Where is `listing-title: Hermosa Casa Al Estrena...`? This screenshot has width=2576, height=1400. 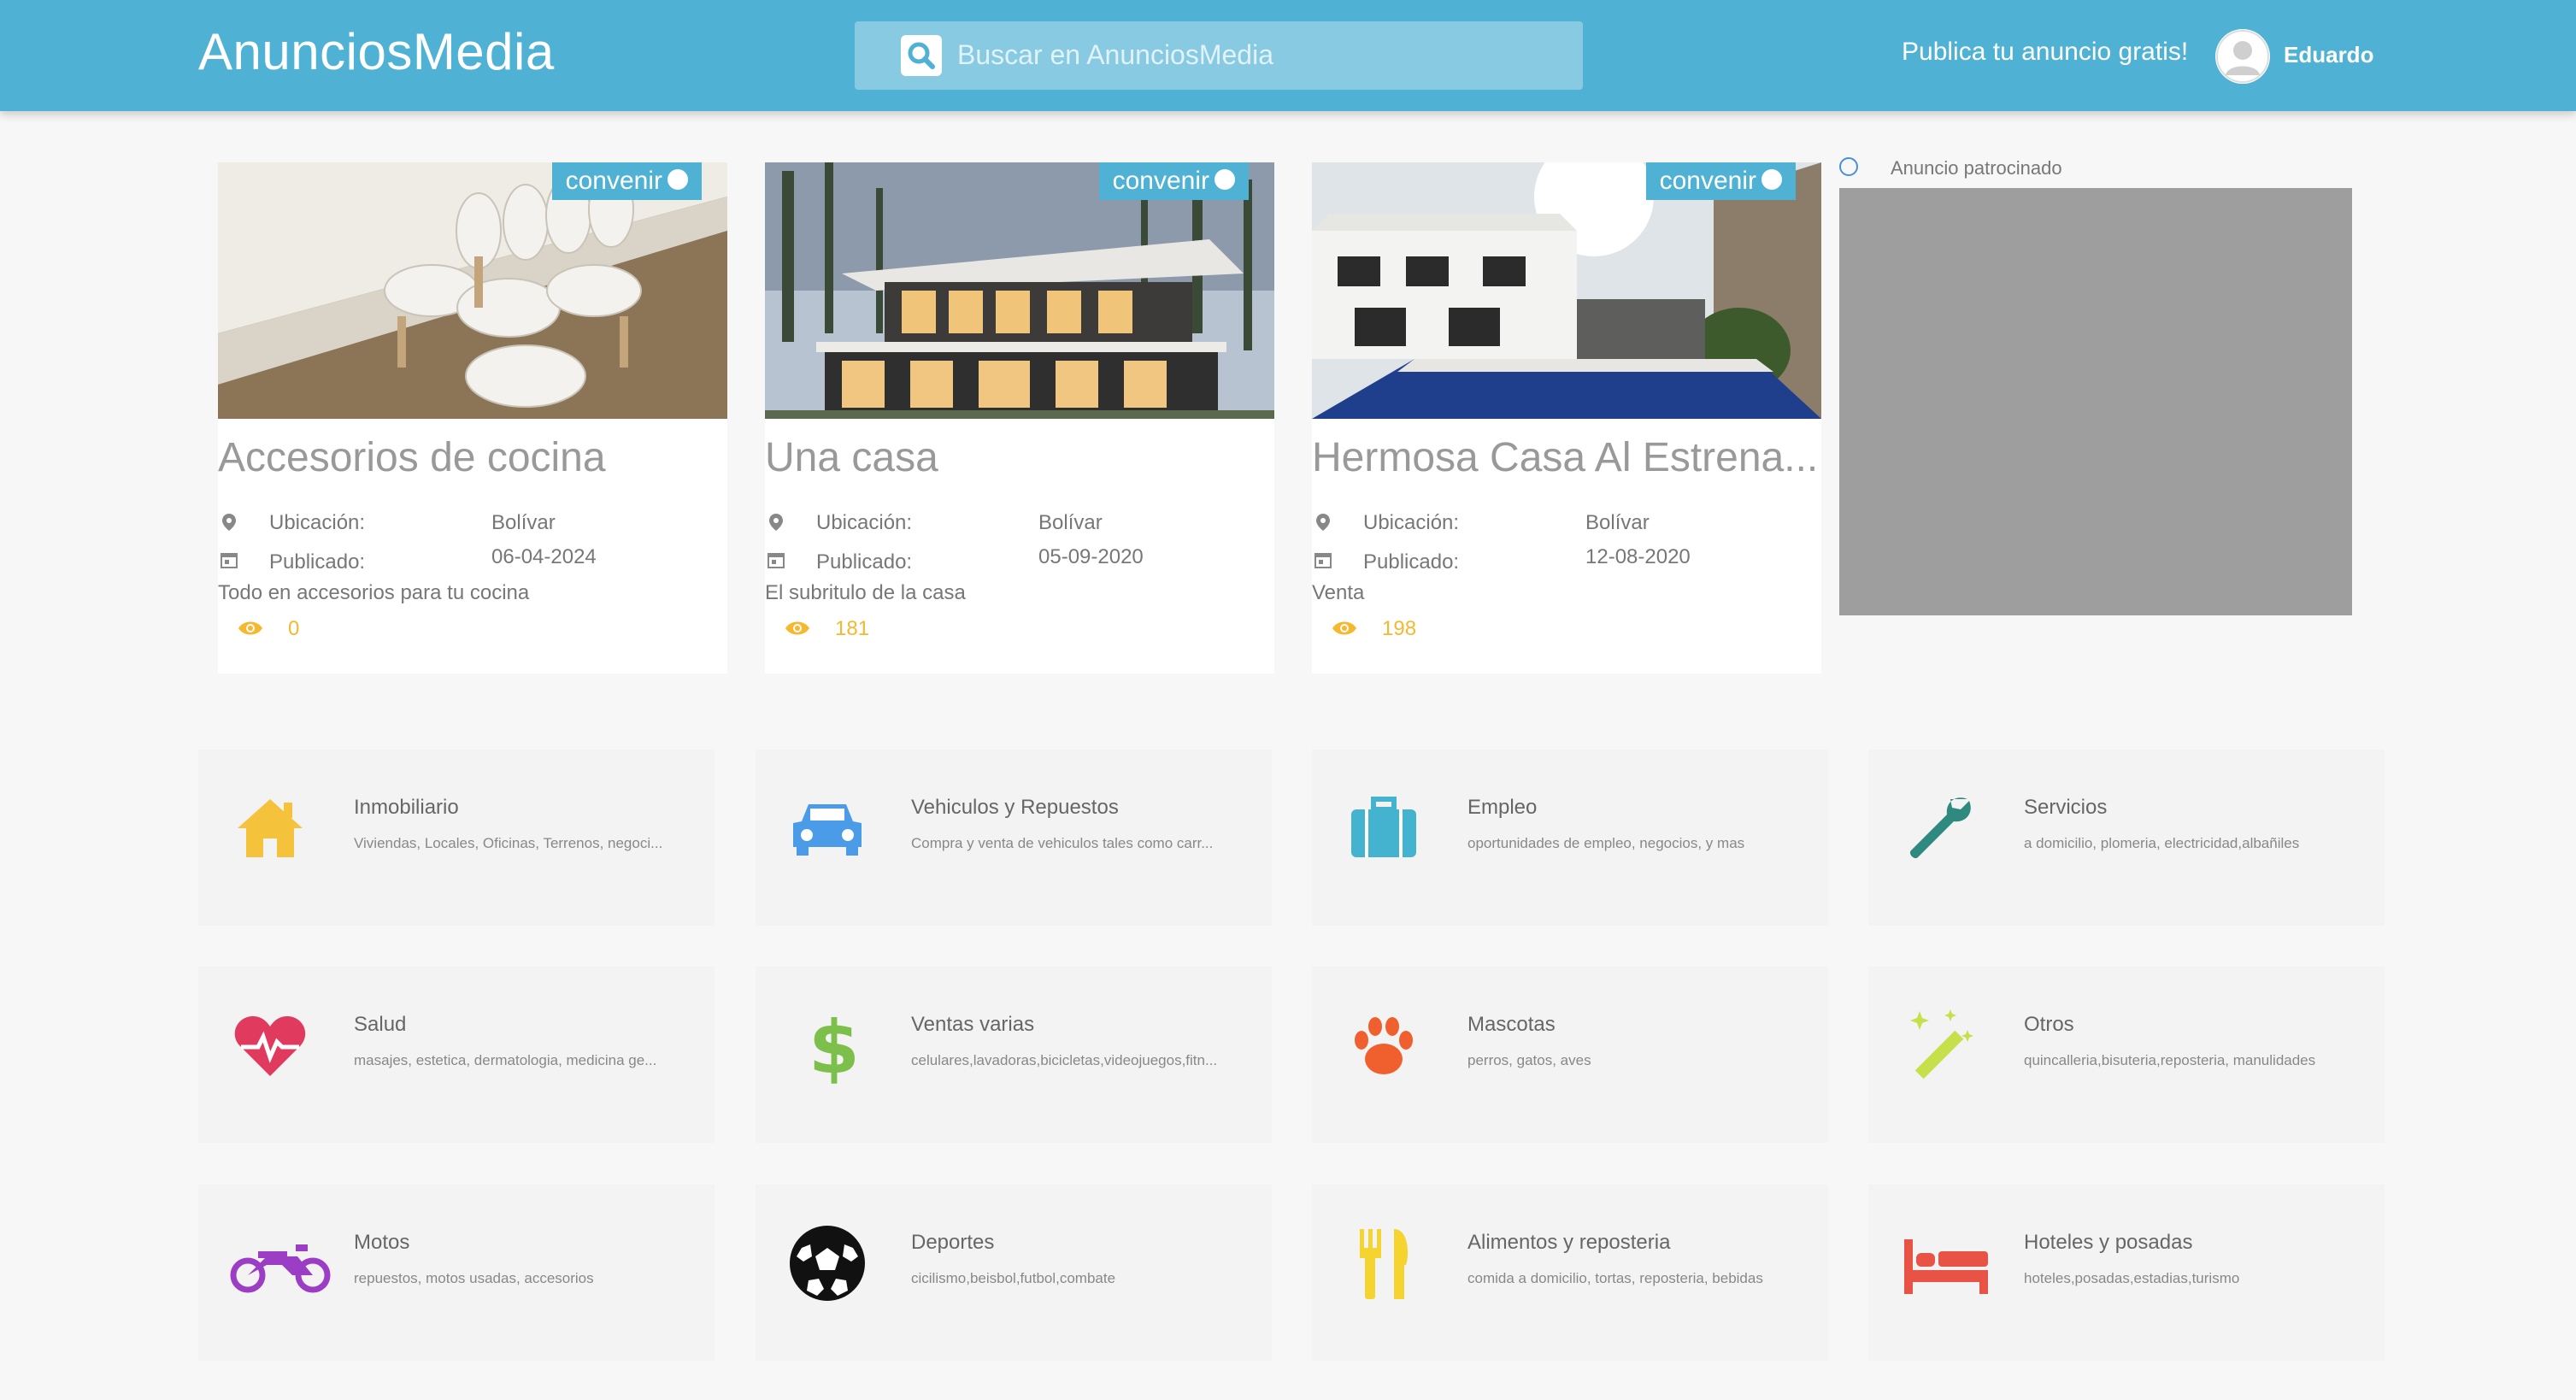
listing-title: Hermosa Casa Al Estrena... is located at coordinates (1566, 457).